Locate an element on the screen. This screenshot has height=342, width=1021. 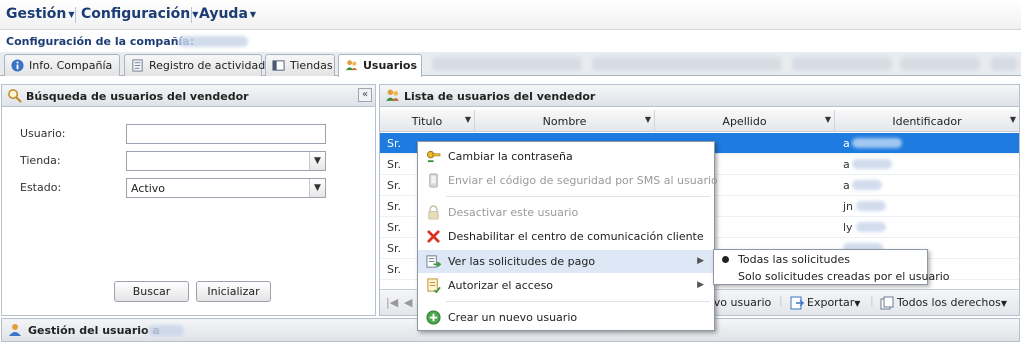
menu-ayuda: Ayuda ▼ is located at coordinates (227, 14).